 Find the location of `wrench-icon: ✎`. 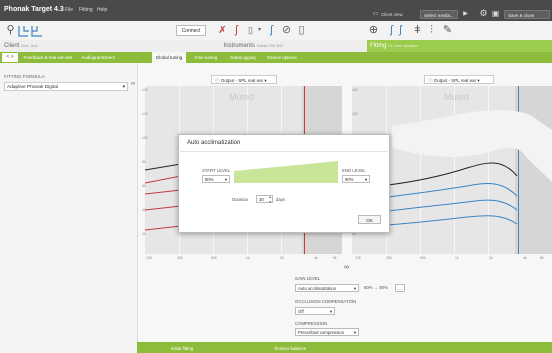

wrench-icon: ✎ is located at coordinates (447, 30).